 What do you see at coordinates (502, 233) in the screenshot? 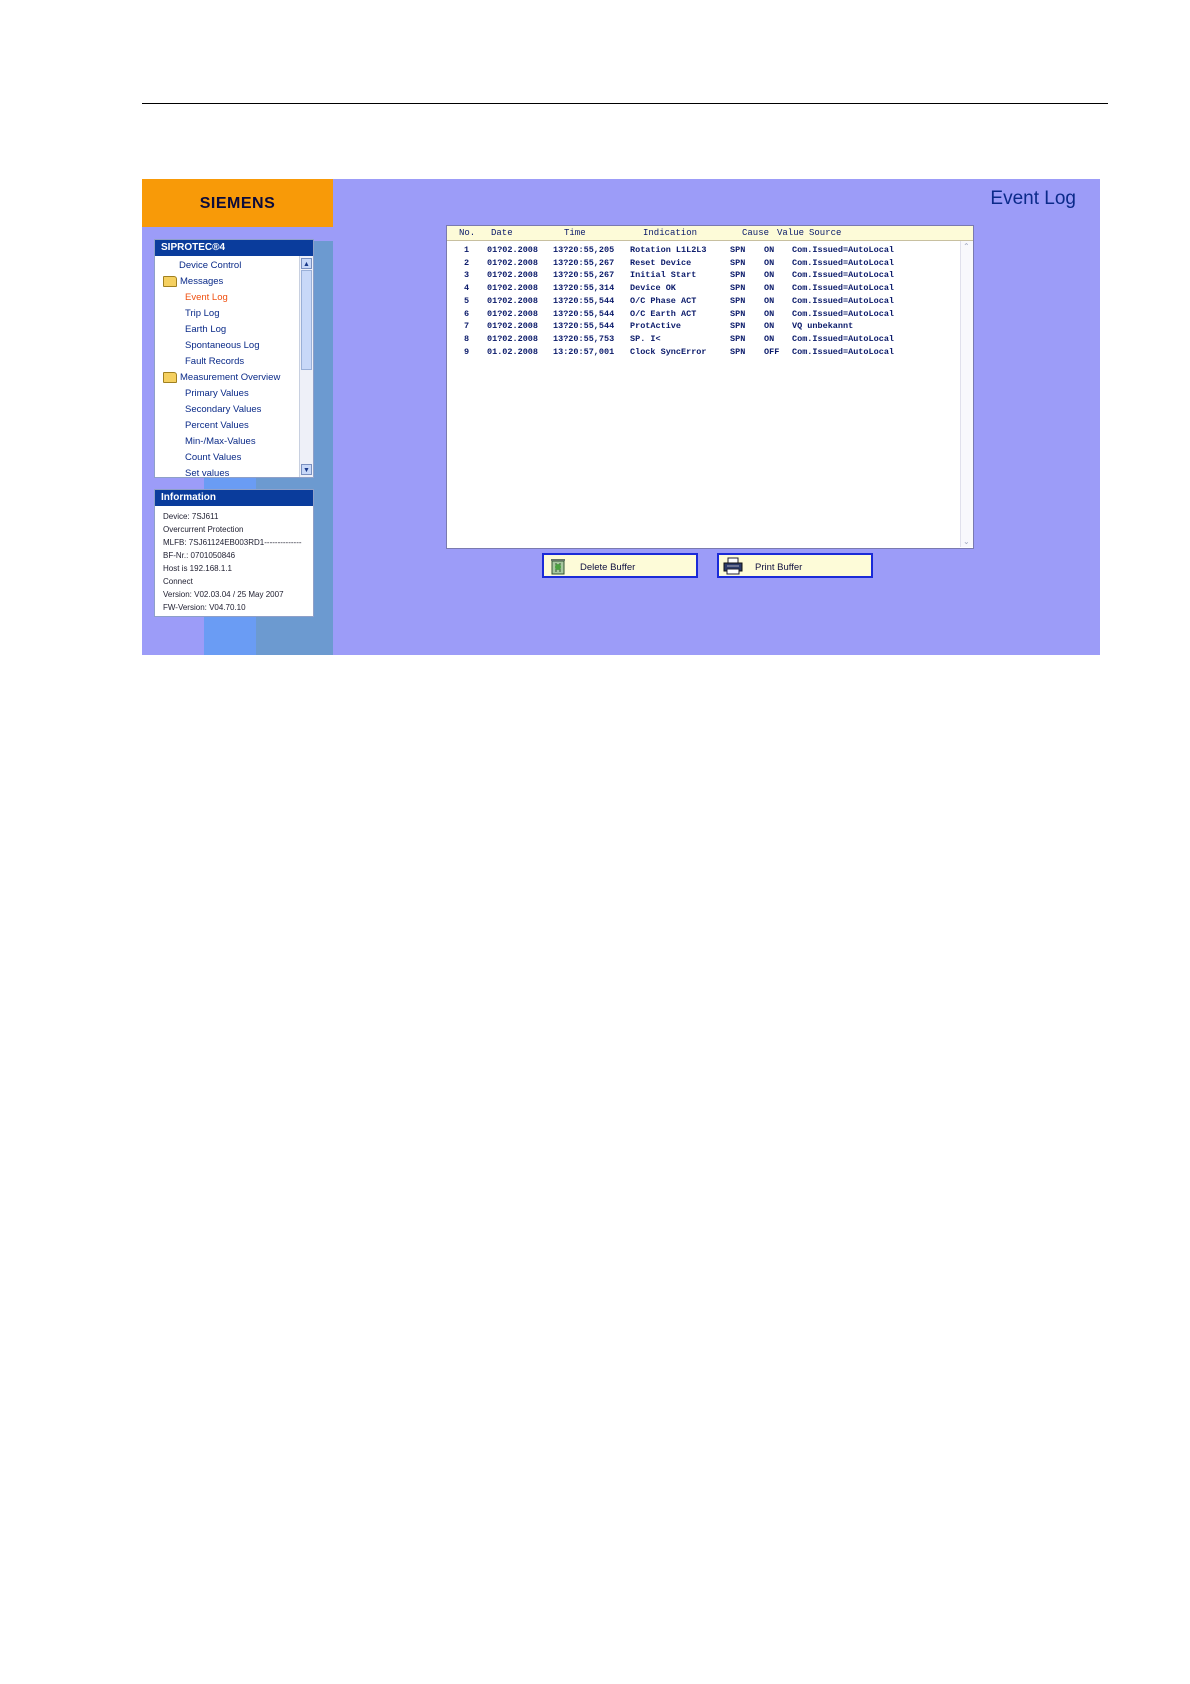
I see `log-column-header: Date` at bounding box center [502, 233].